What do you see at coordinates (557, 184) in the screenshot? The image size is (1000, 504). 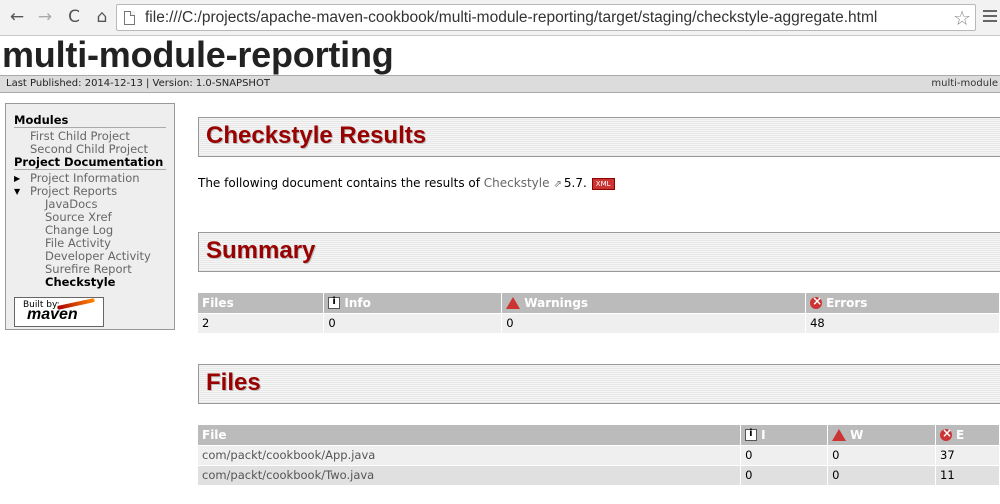 I see `external-link-icon: ⇗` at bounding box center [557, 184].